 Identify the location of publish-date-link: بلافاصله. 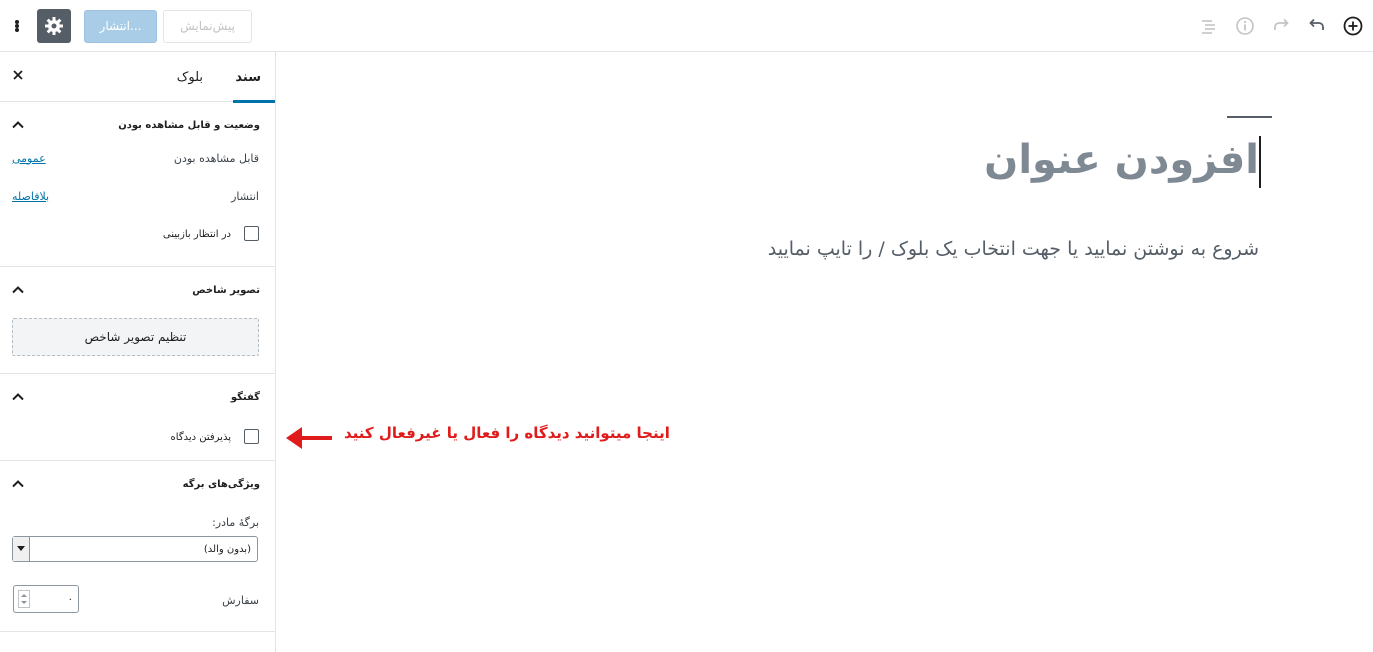
(30, 196).